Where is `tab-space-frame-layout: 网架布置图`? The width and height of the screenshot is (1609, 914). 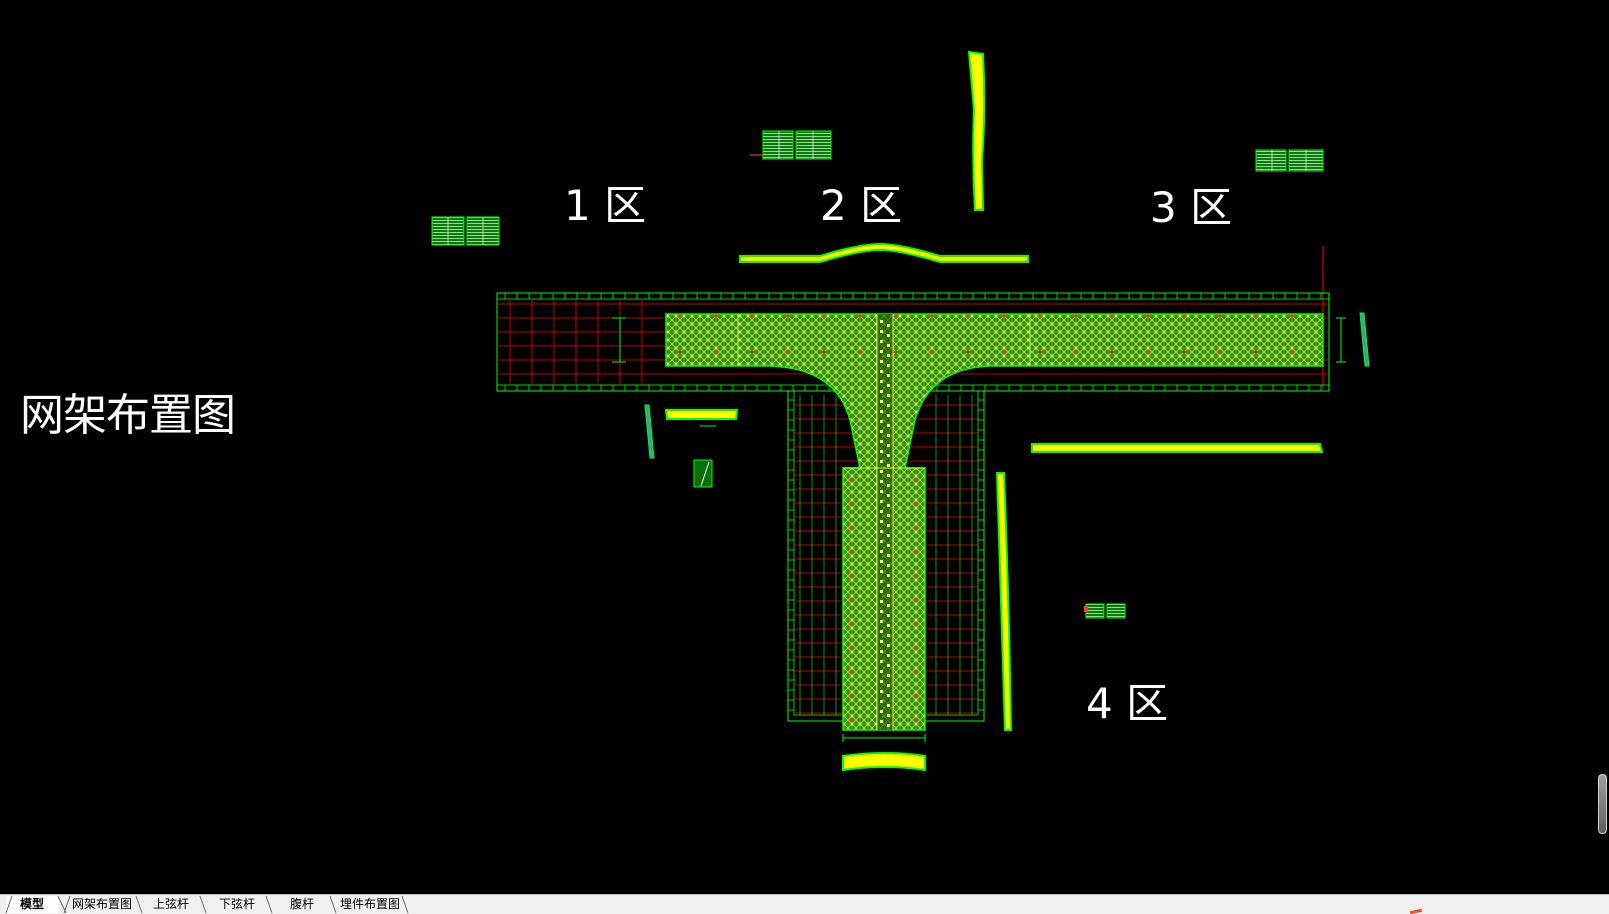 tab-space-frame-layout: 网架布置图 is located at coordinates (102, 904).